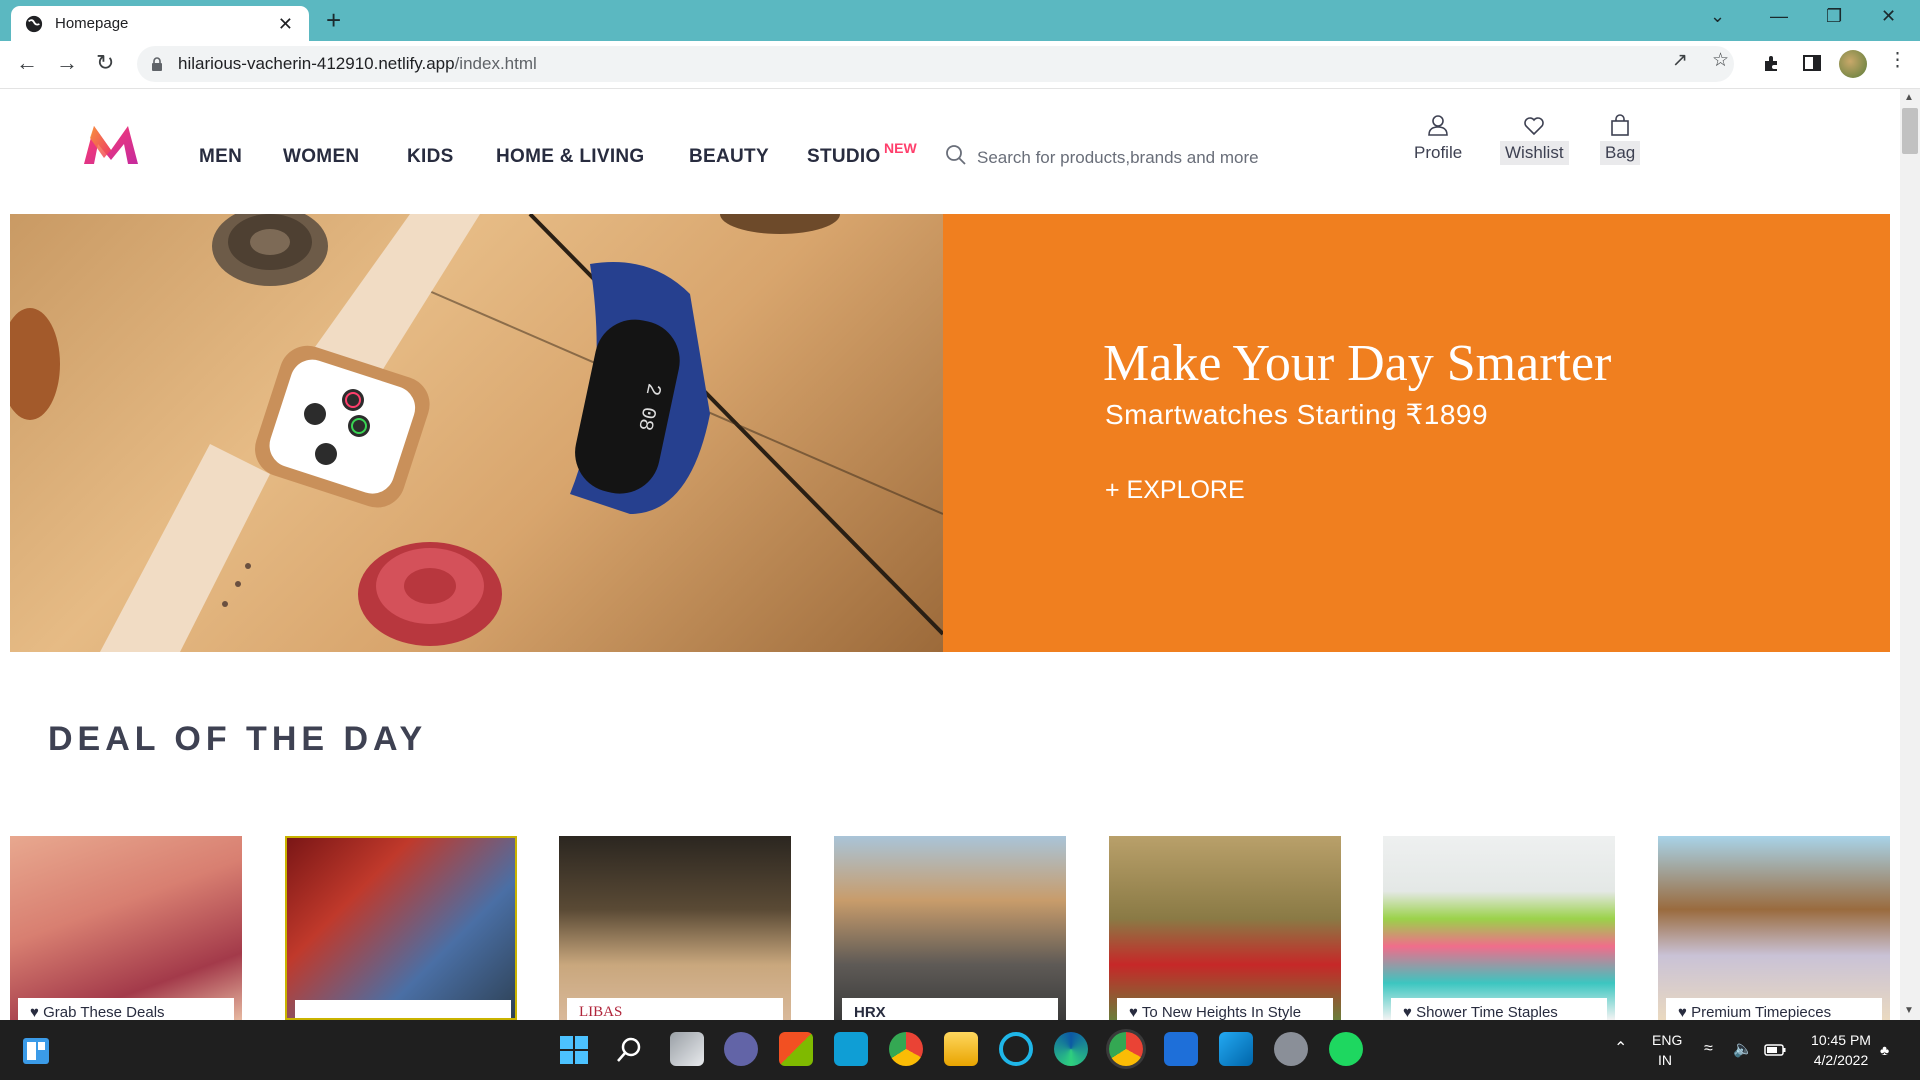 This screenshot has height=1080, width=1920. I want to click on wishlist-button: Wishlist, so click(1534, 139).